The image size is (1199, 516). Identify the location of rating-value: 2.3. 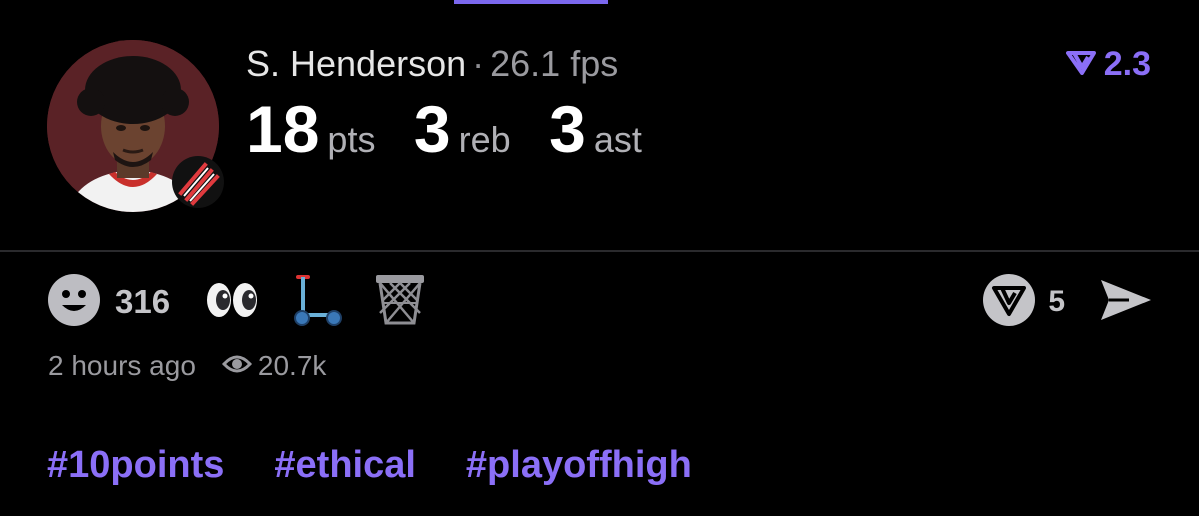
(1127, 64).